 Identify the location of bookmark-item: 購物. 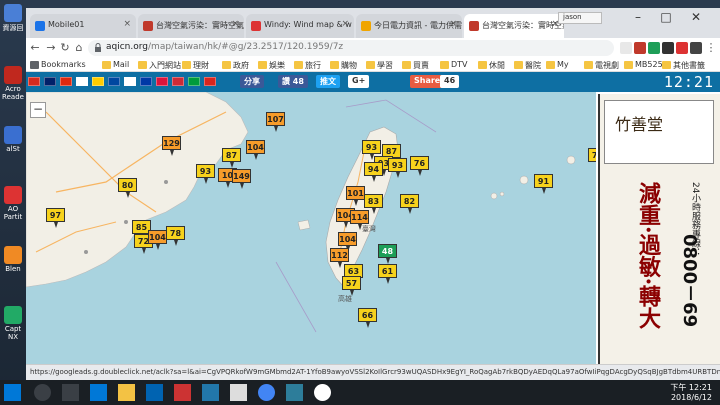
(343, 65).